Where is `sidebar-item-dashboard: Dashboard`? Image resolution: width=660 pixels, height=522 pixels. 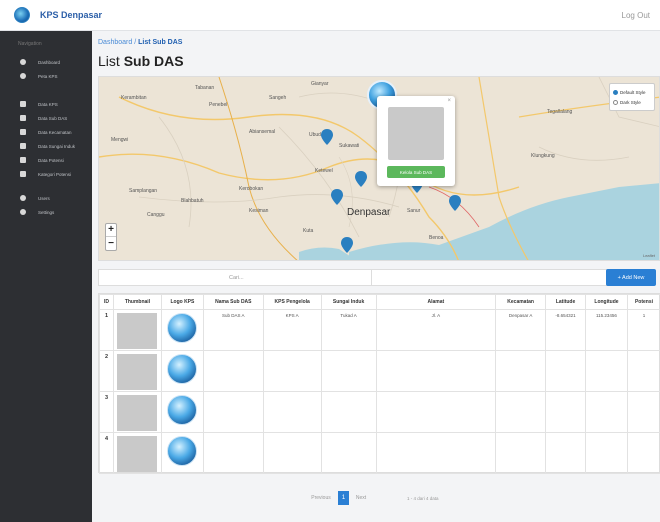 sidebar-item-dashboard: Dashboard is located at coordinates (46, 62).